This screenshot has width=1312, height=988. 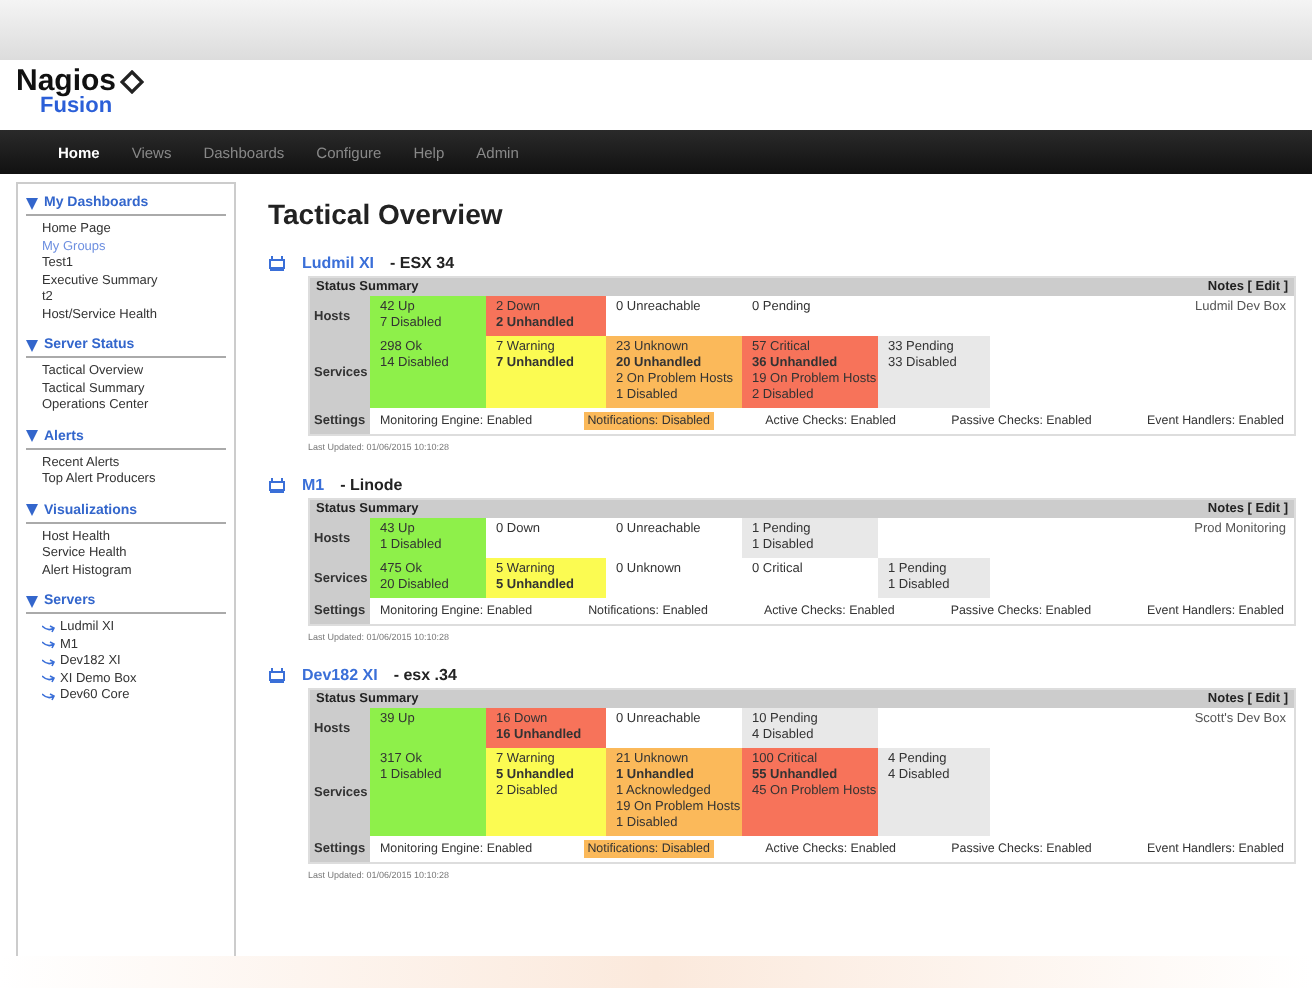 I want to click on server-description: - ESX 34, so click(x=422, y=263).